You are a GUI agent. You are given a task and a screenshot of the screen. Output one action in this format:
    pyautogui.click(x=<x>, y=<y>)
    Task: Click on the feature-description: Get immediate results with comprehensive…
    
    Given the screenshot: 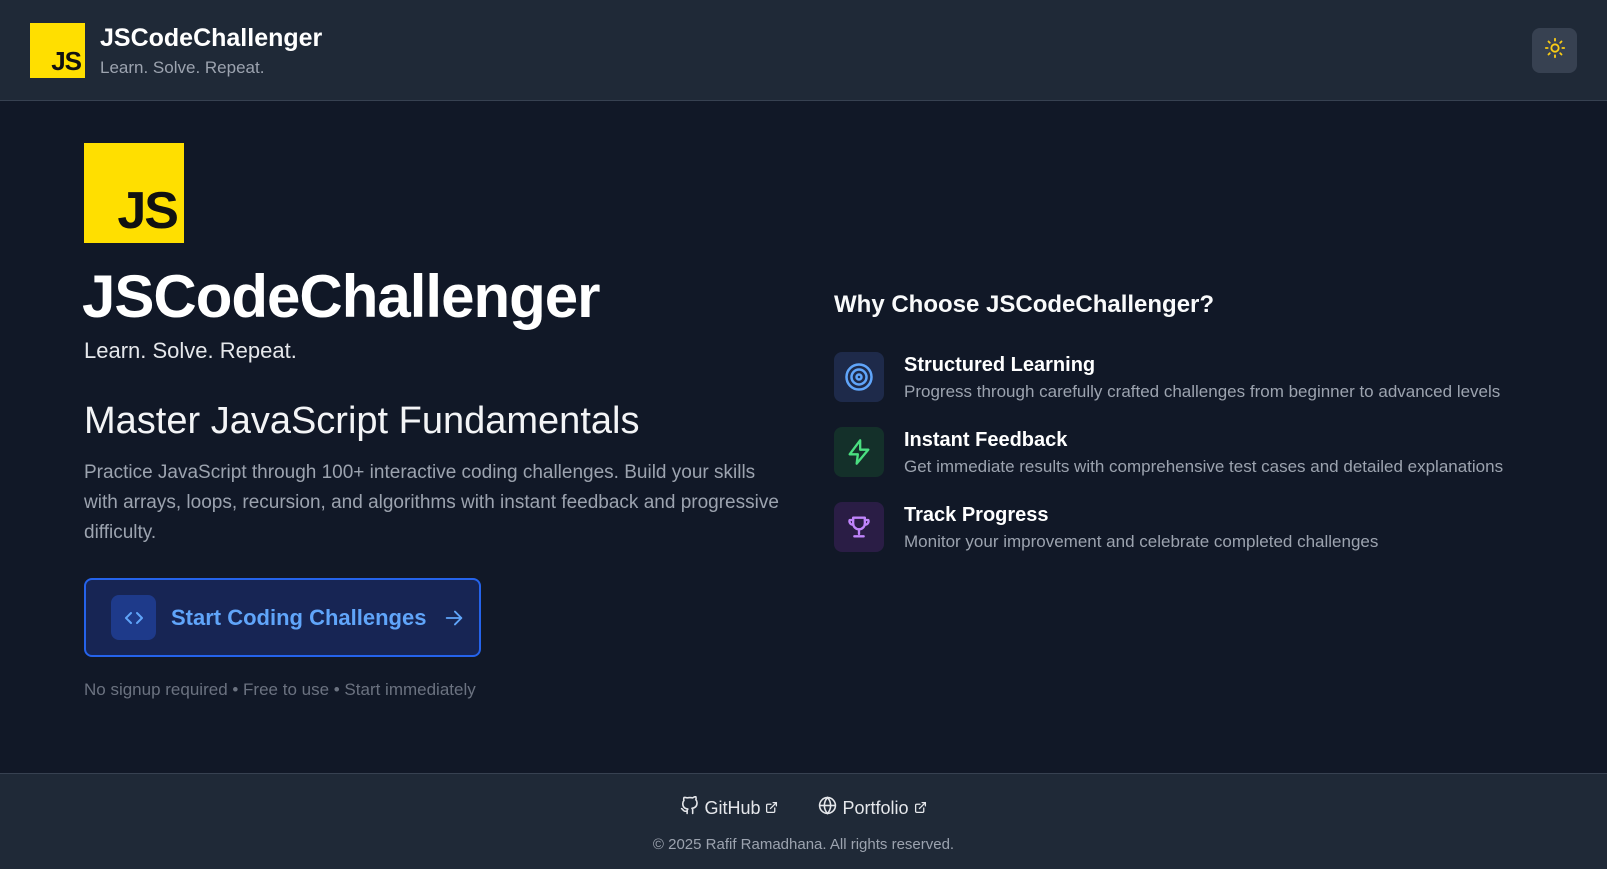 What is the action you would take?
    pyautogui.click(x=1204, y=466)
    